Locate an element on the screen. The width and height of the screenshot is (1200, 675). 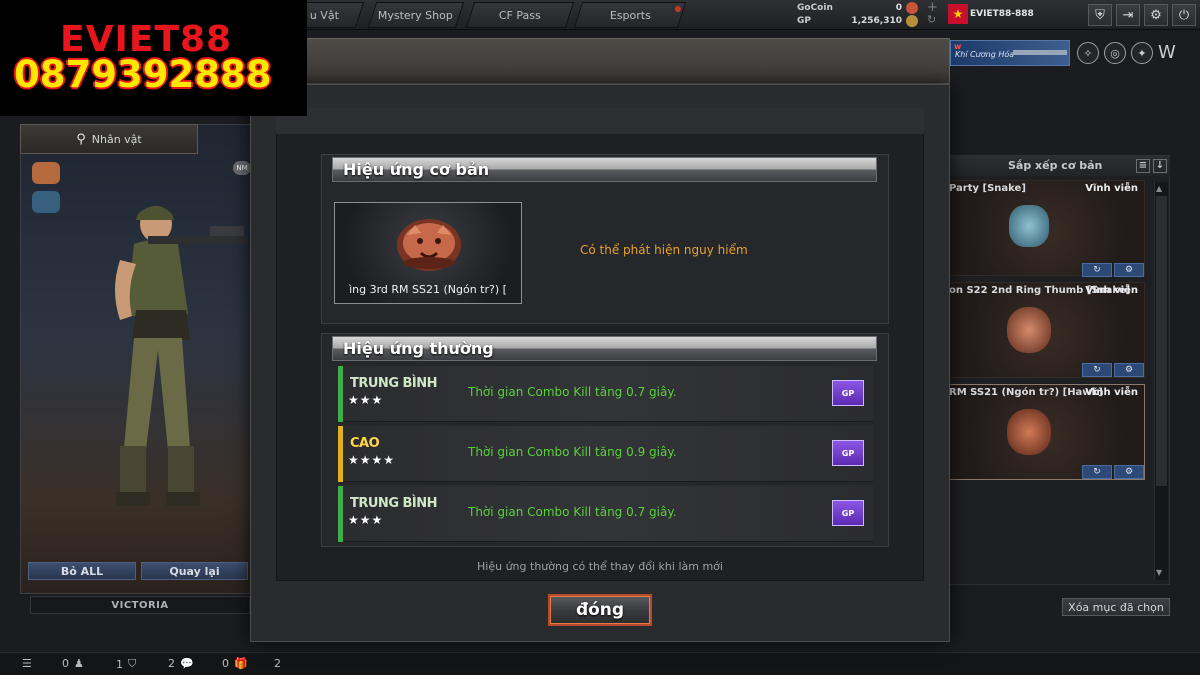
clan-counter: 1 ⛉ is located at coordinates (126, 664).